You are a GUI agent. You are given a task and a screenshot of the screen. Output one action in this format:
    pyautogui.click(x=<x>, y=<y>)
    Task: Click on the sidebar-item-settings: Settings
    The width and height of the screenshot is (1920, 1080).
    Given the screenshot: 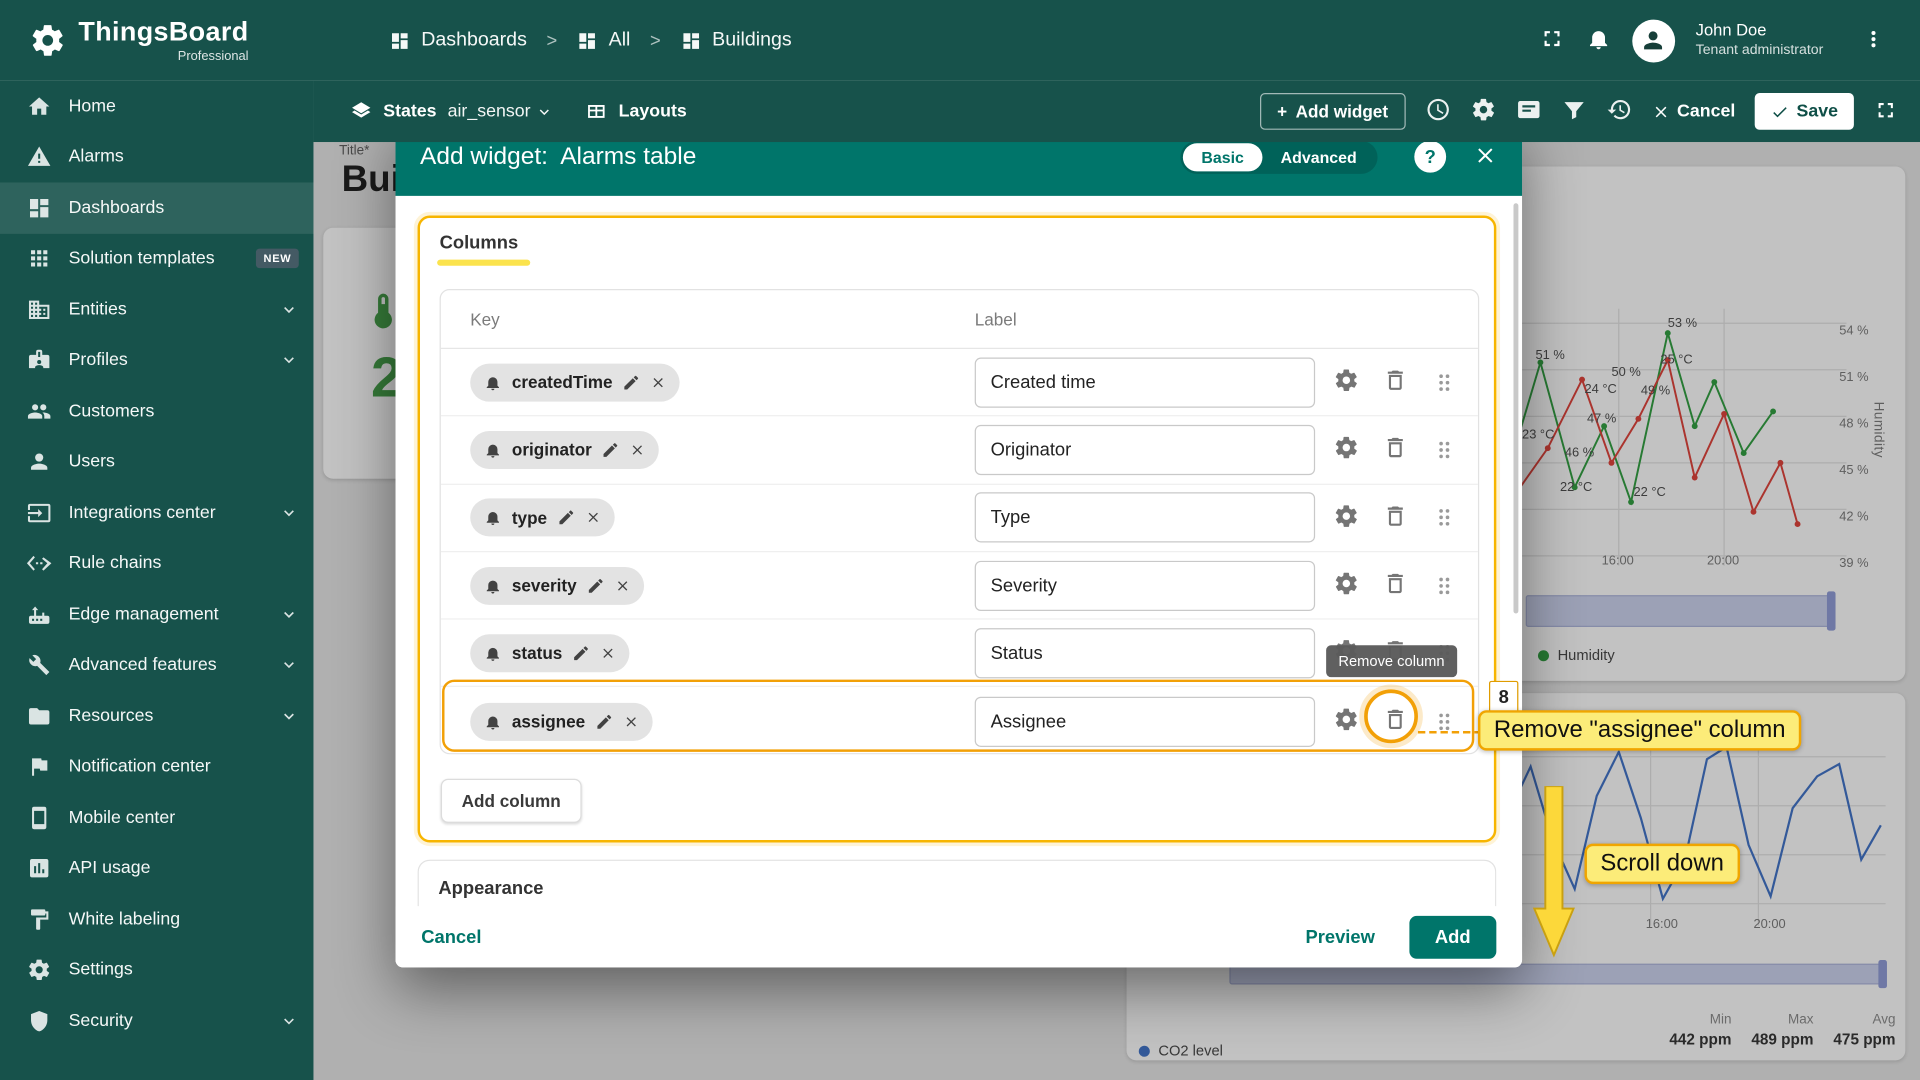 What is the action you would take?
    pyautogui.click(x=156, y=970)
    